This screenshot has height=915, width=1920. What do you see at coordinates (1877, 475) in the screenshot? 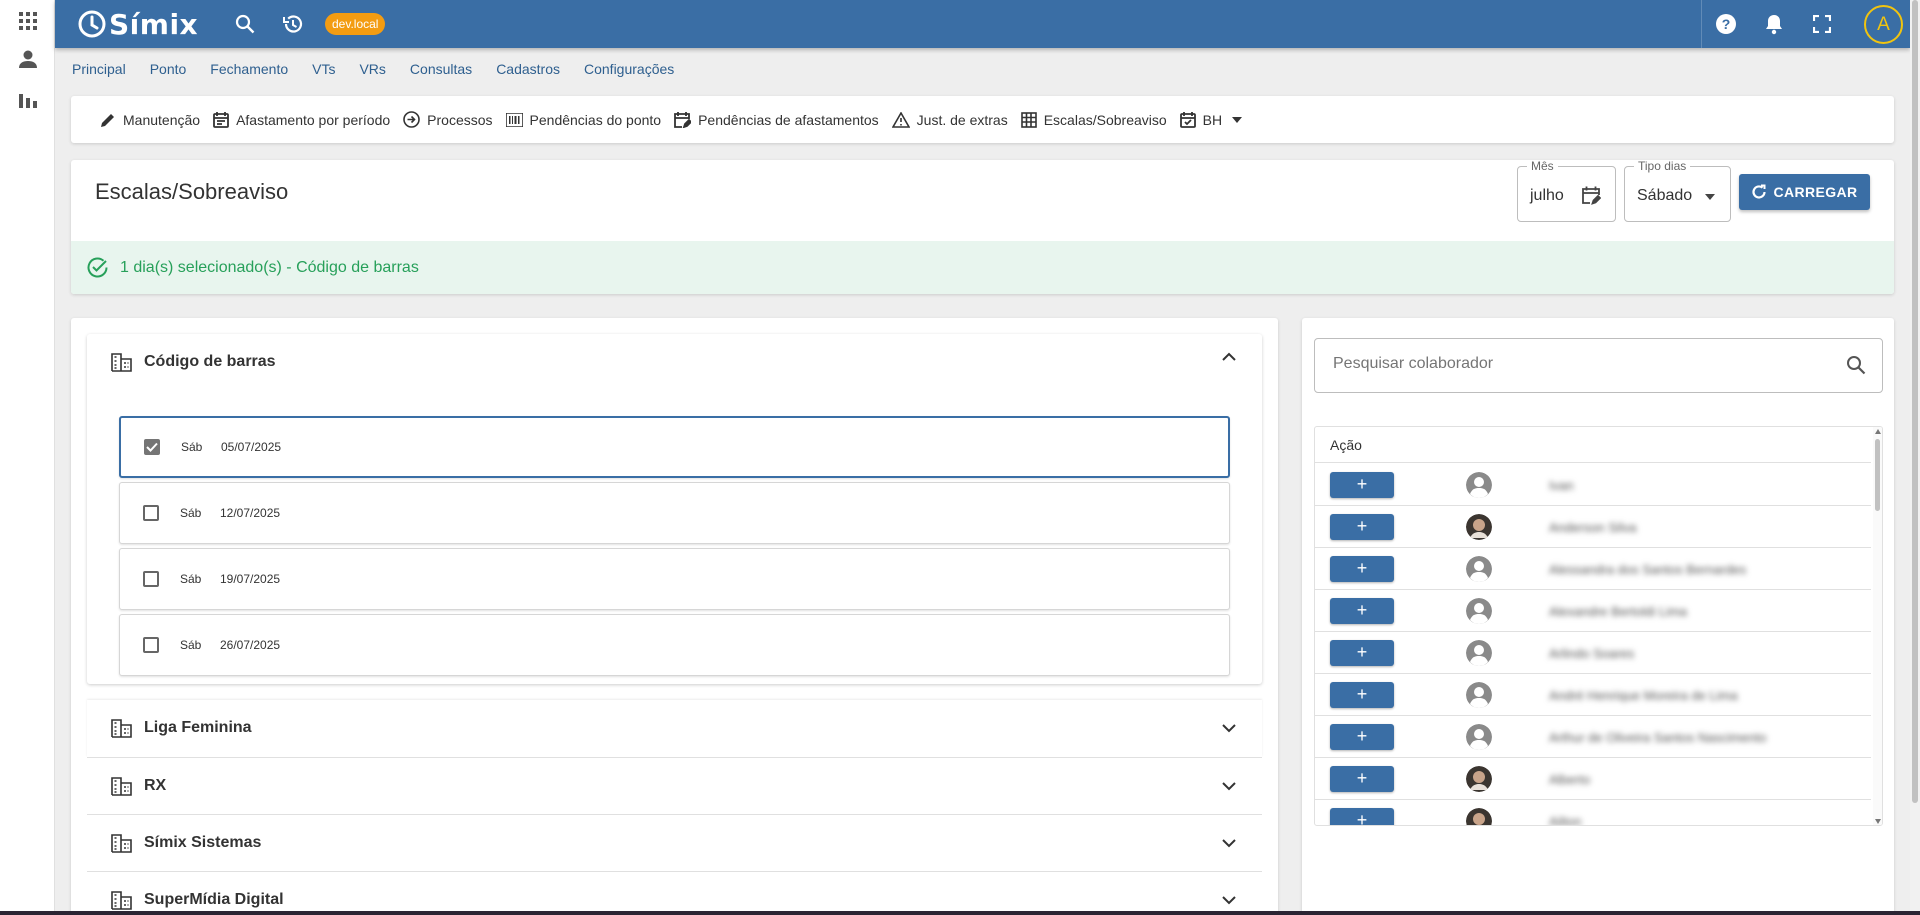
I see `table-scrollbar-thumb` at bounding box center [1877, 475].